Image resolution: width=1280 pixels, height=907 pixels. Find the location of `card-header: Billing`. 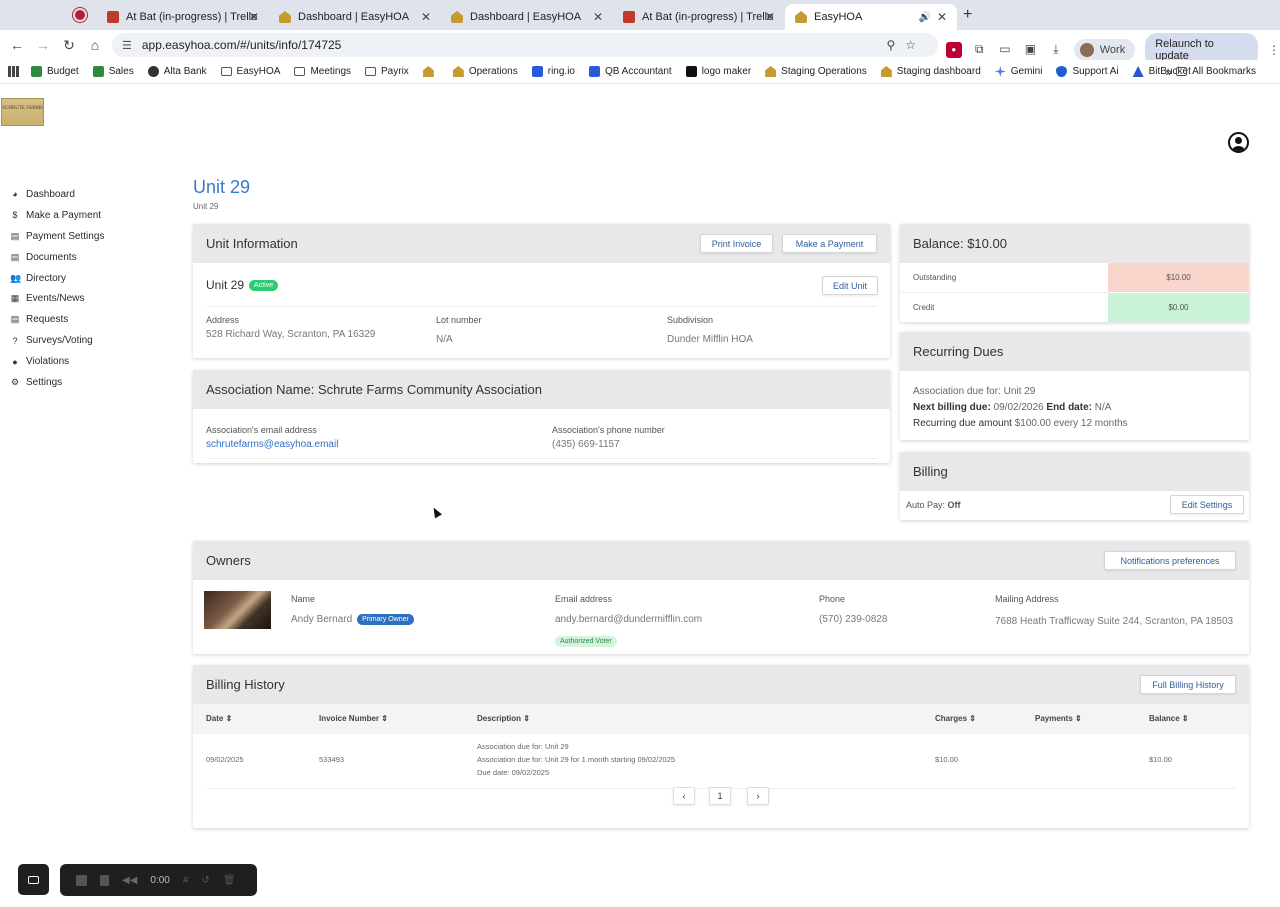

card-header: Billing is located at coordinates (1074, 471).